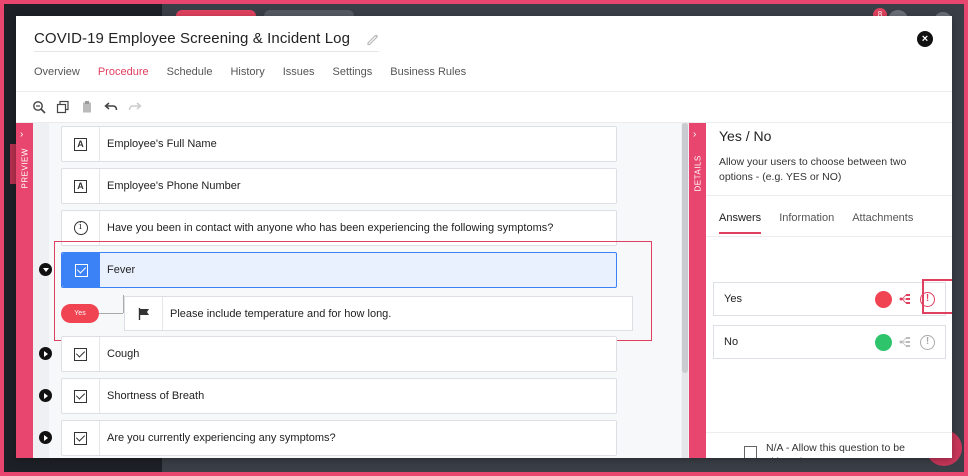 Image resolution: width=968 pixels, height=476 pixels. I want to click on question-row: Shortness of Breath, so click(339, 396).